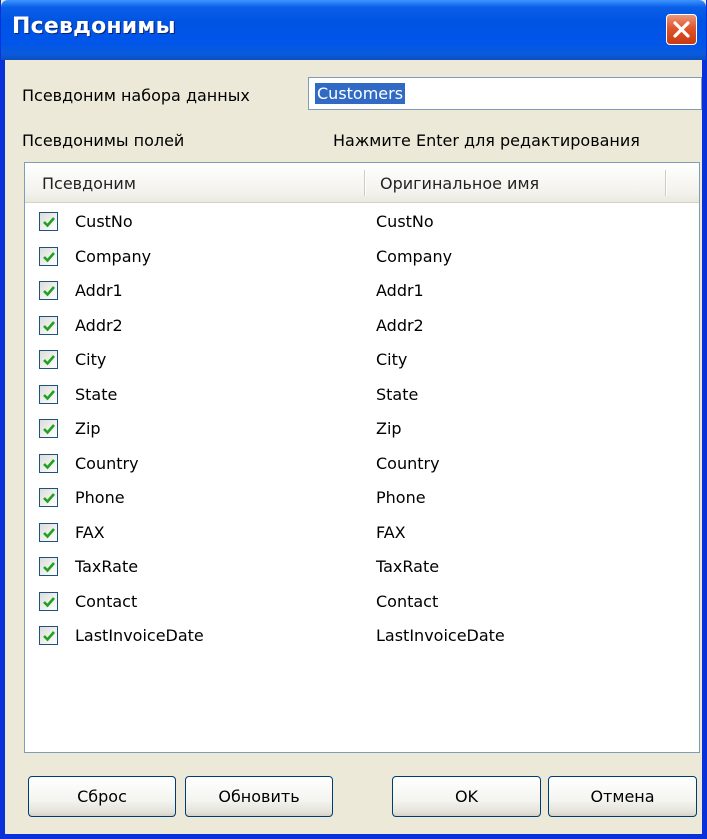 The width and height of the screenshot is (707, 839). I want to click on table-row: Contact Contact, so click(362, 601).